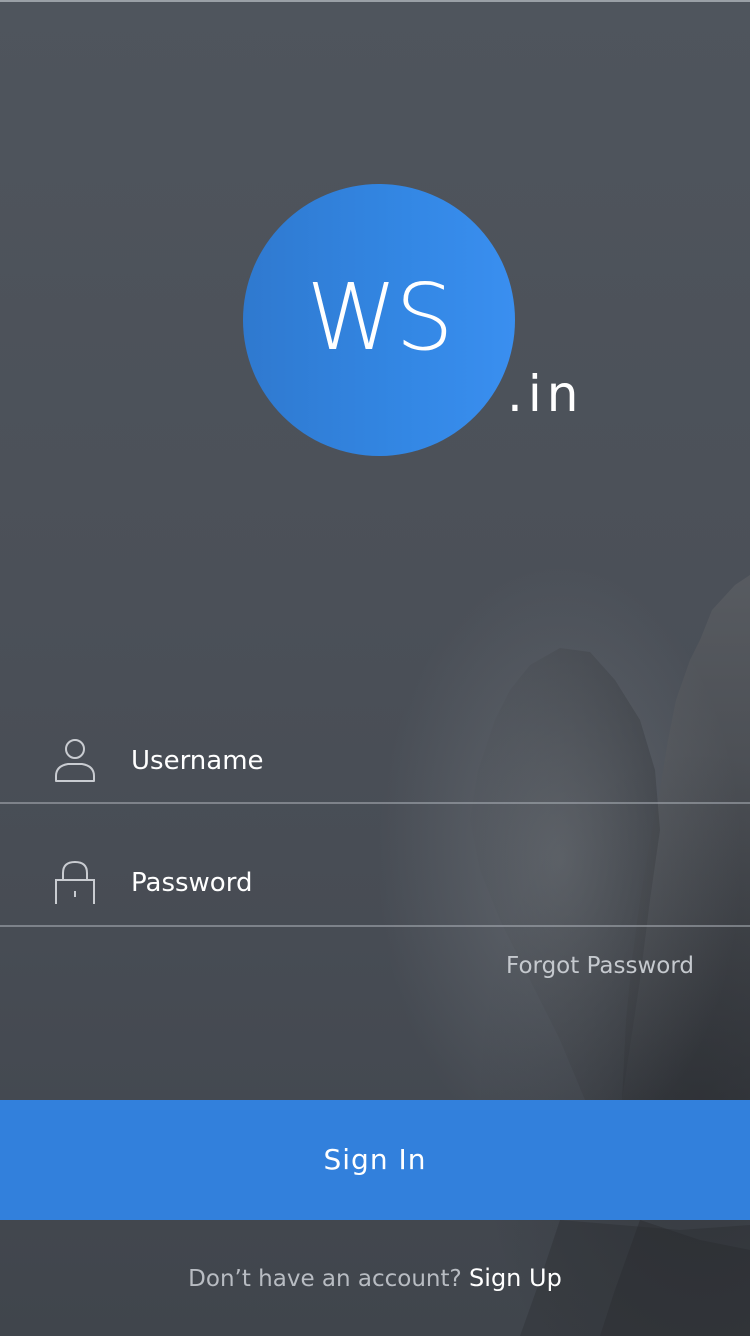 The height and width of the screenshot is (1336, 750). Describe the element at coordinates (375, 1160) in the screenshot. I see `sign-in-button: Sign In` at that location.